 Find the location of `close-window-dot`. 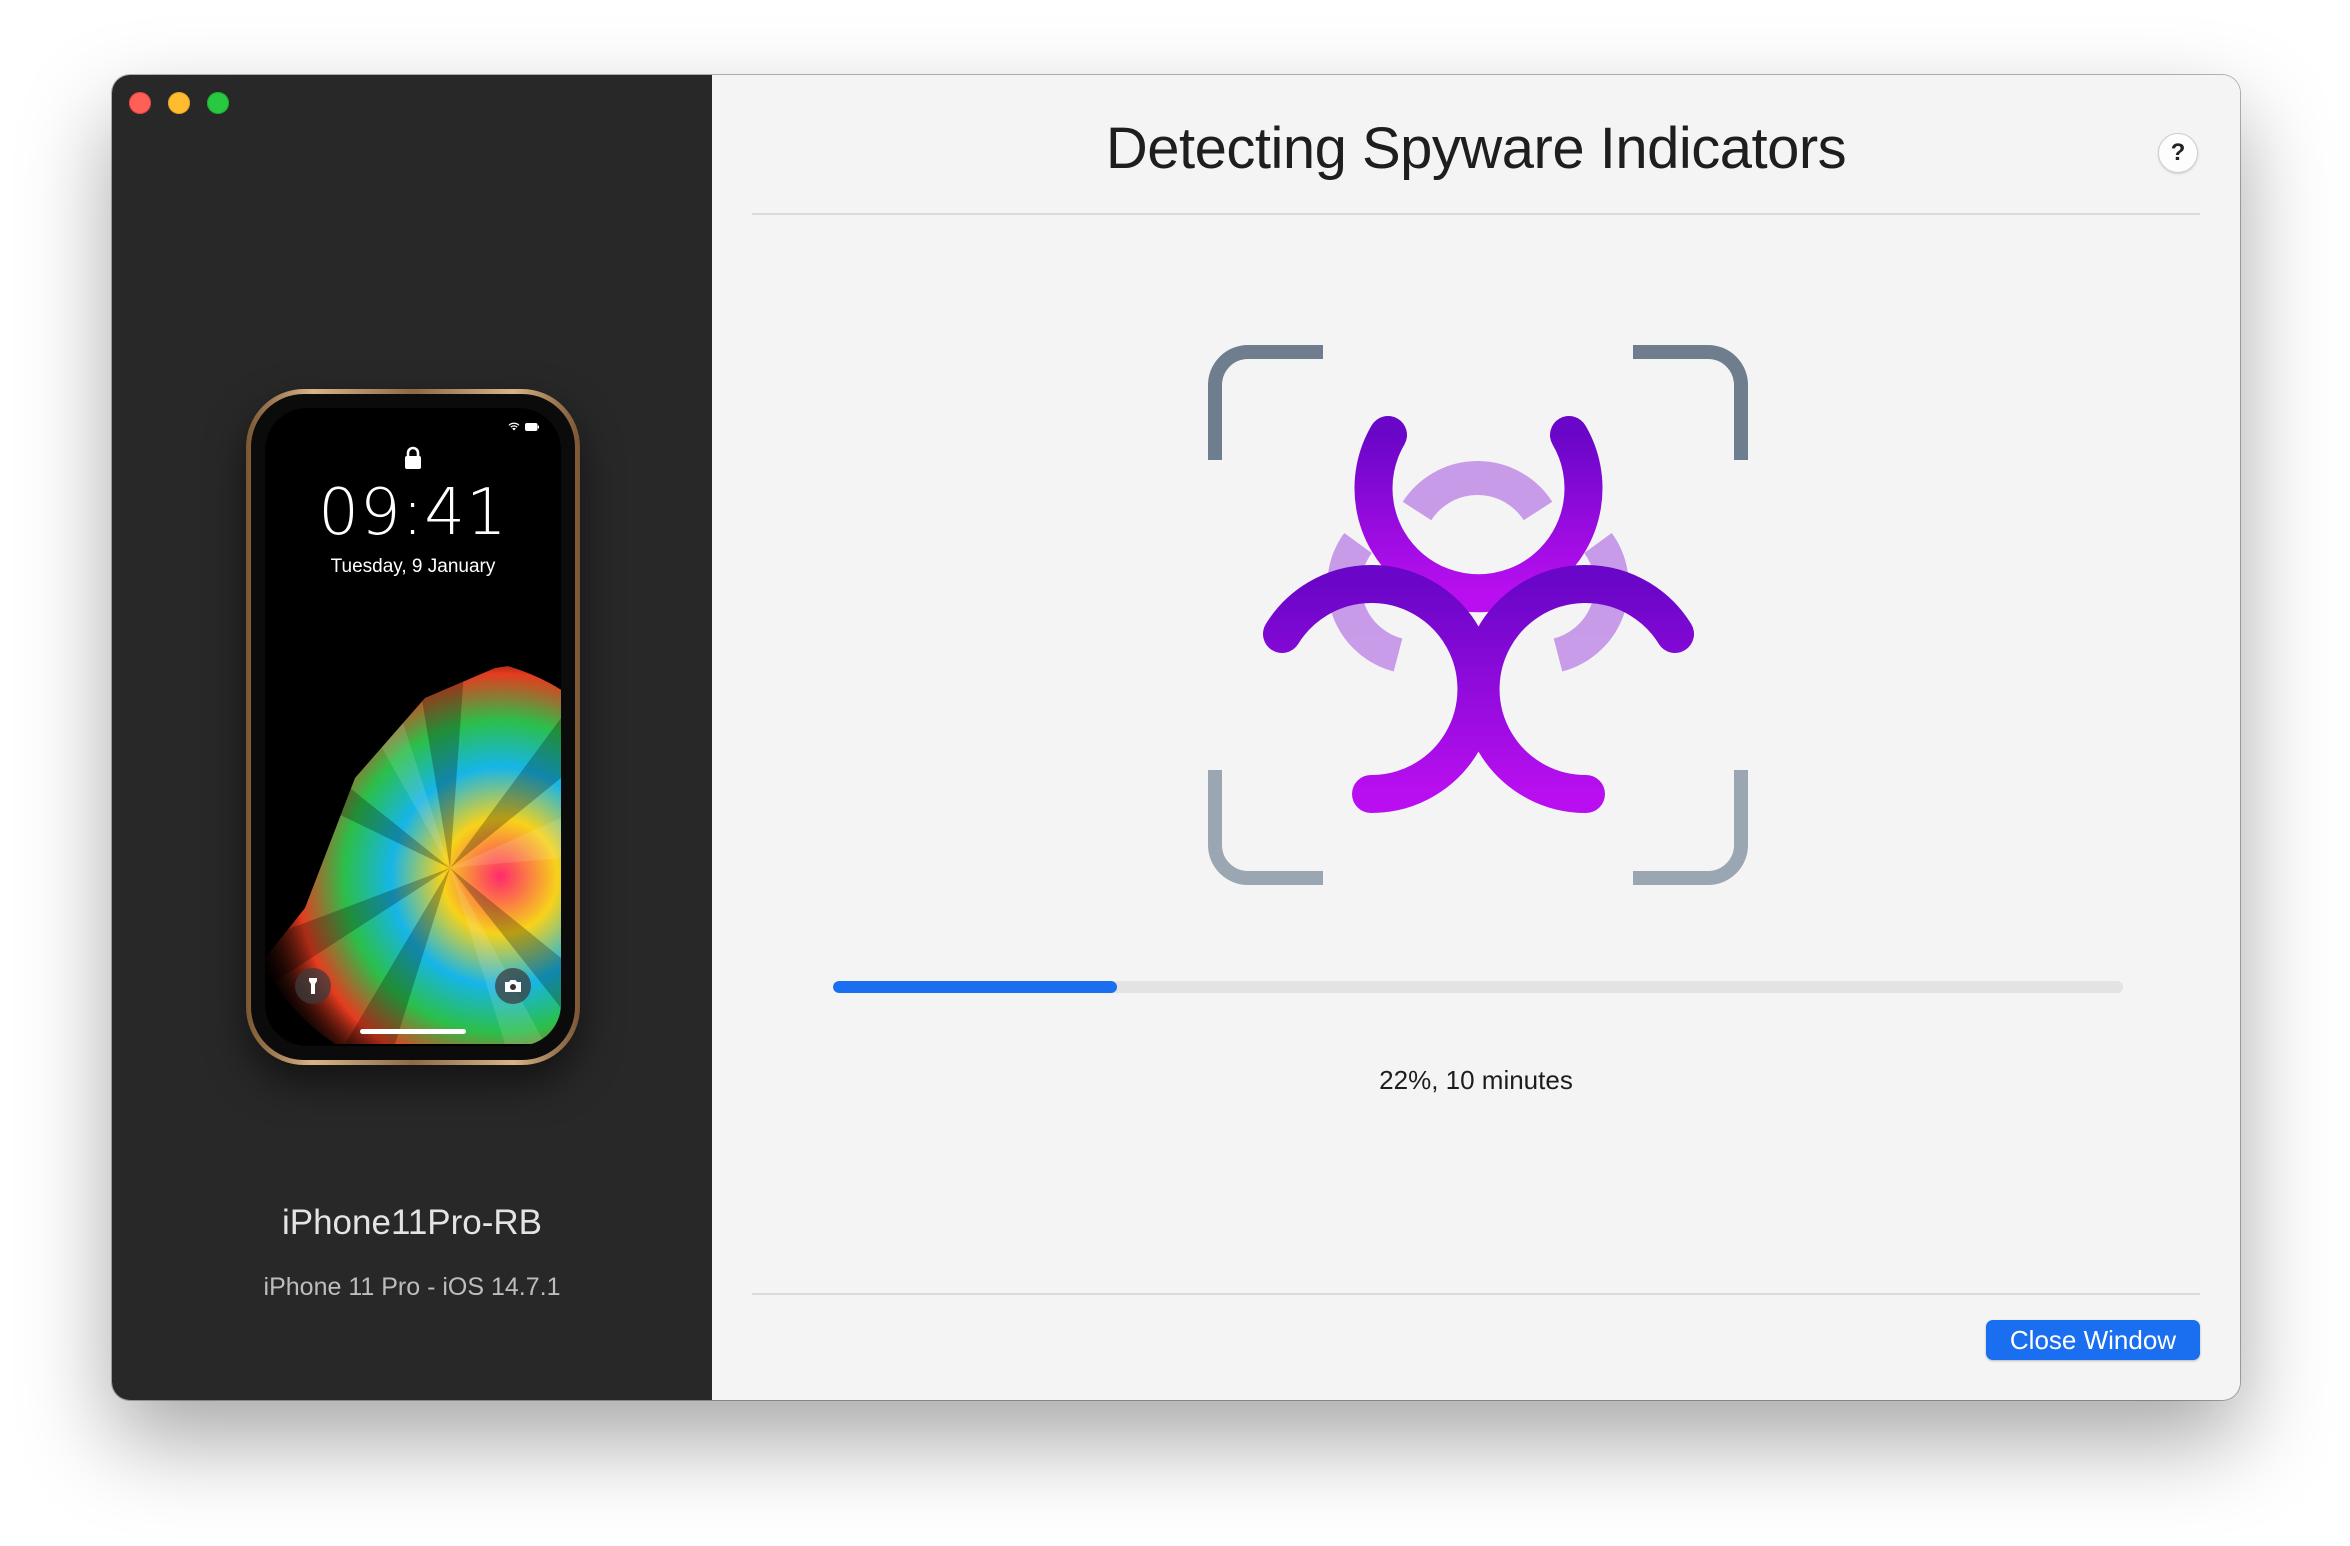

close-window-dot is located at coordinates (140, 103).